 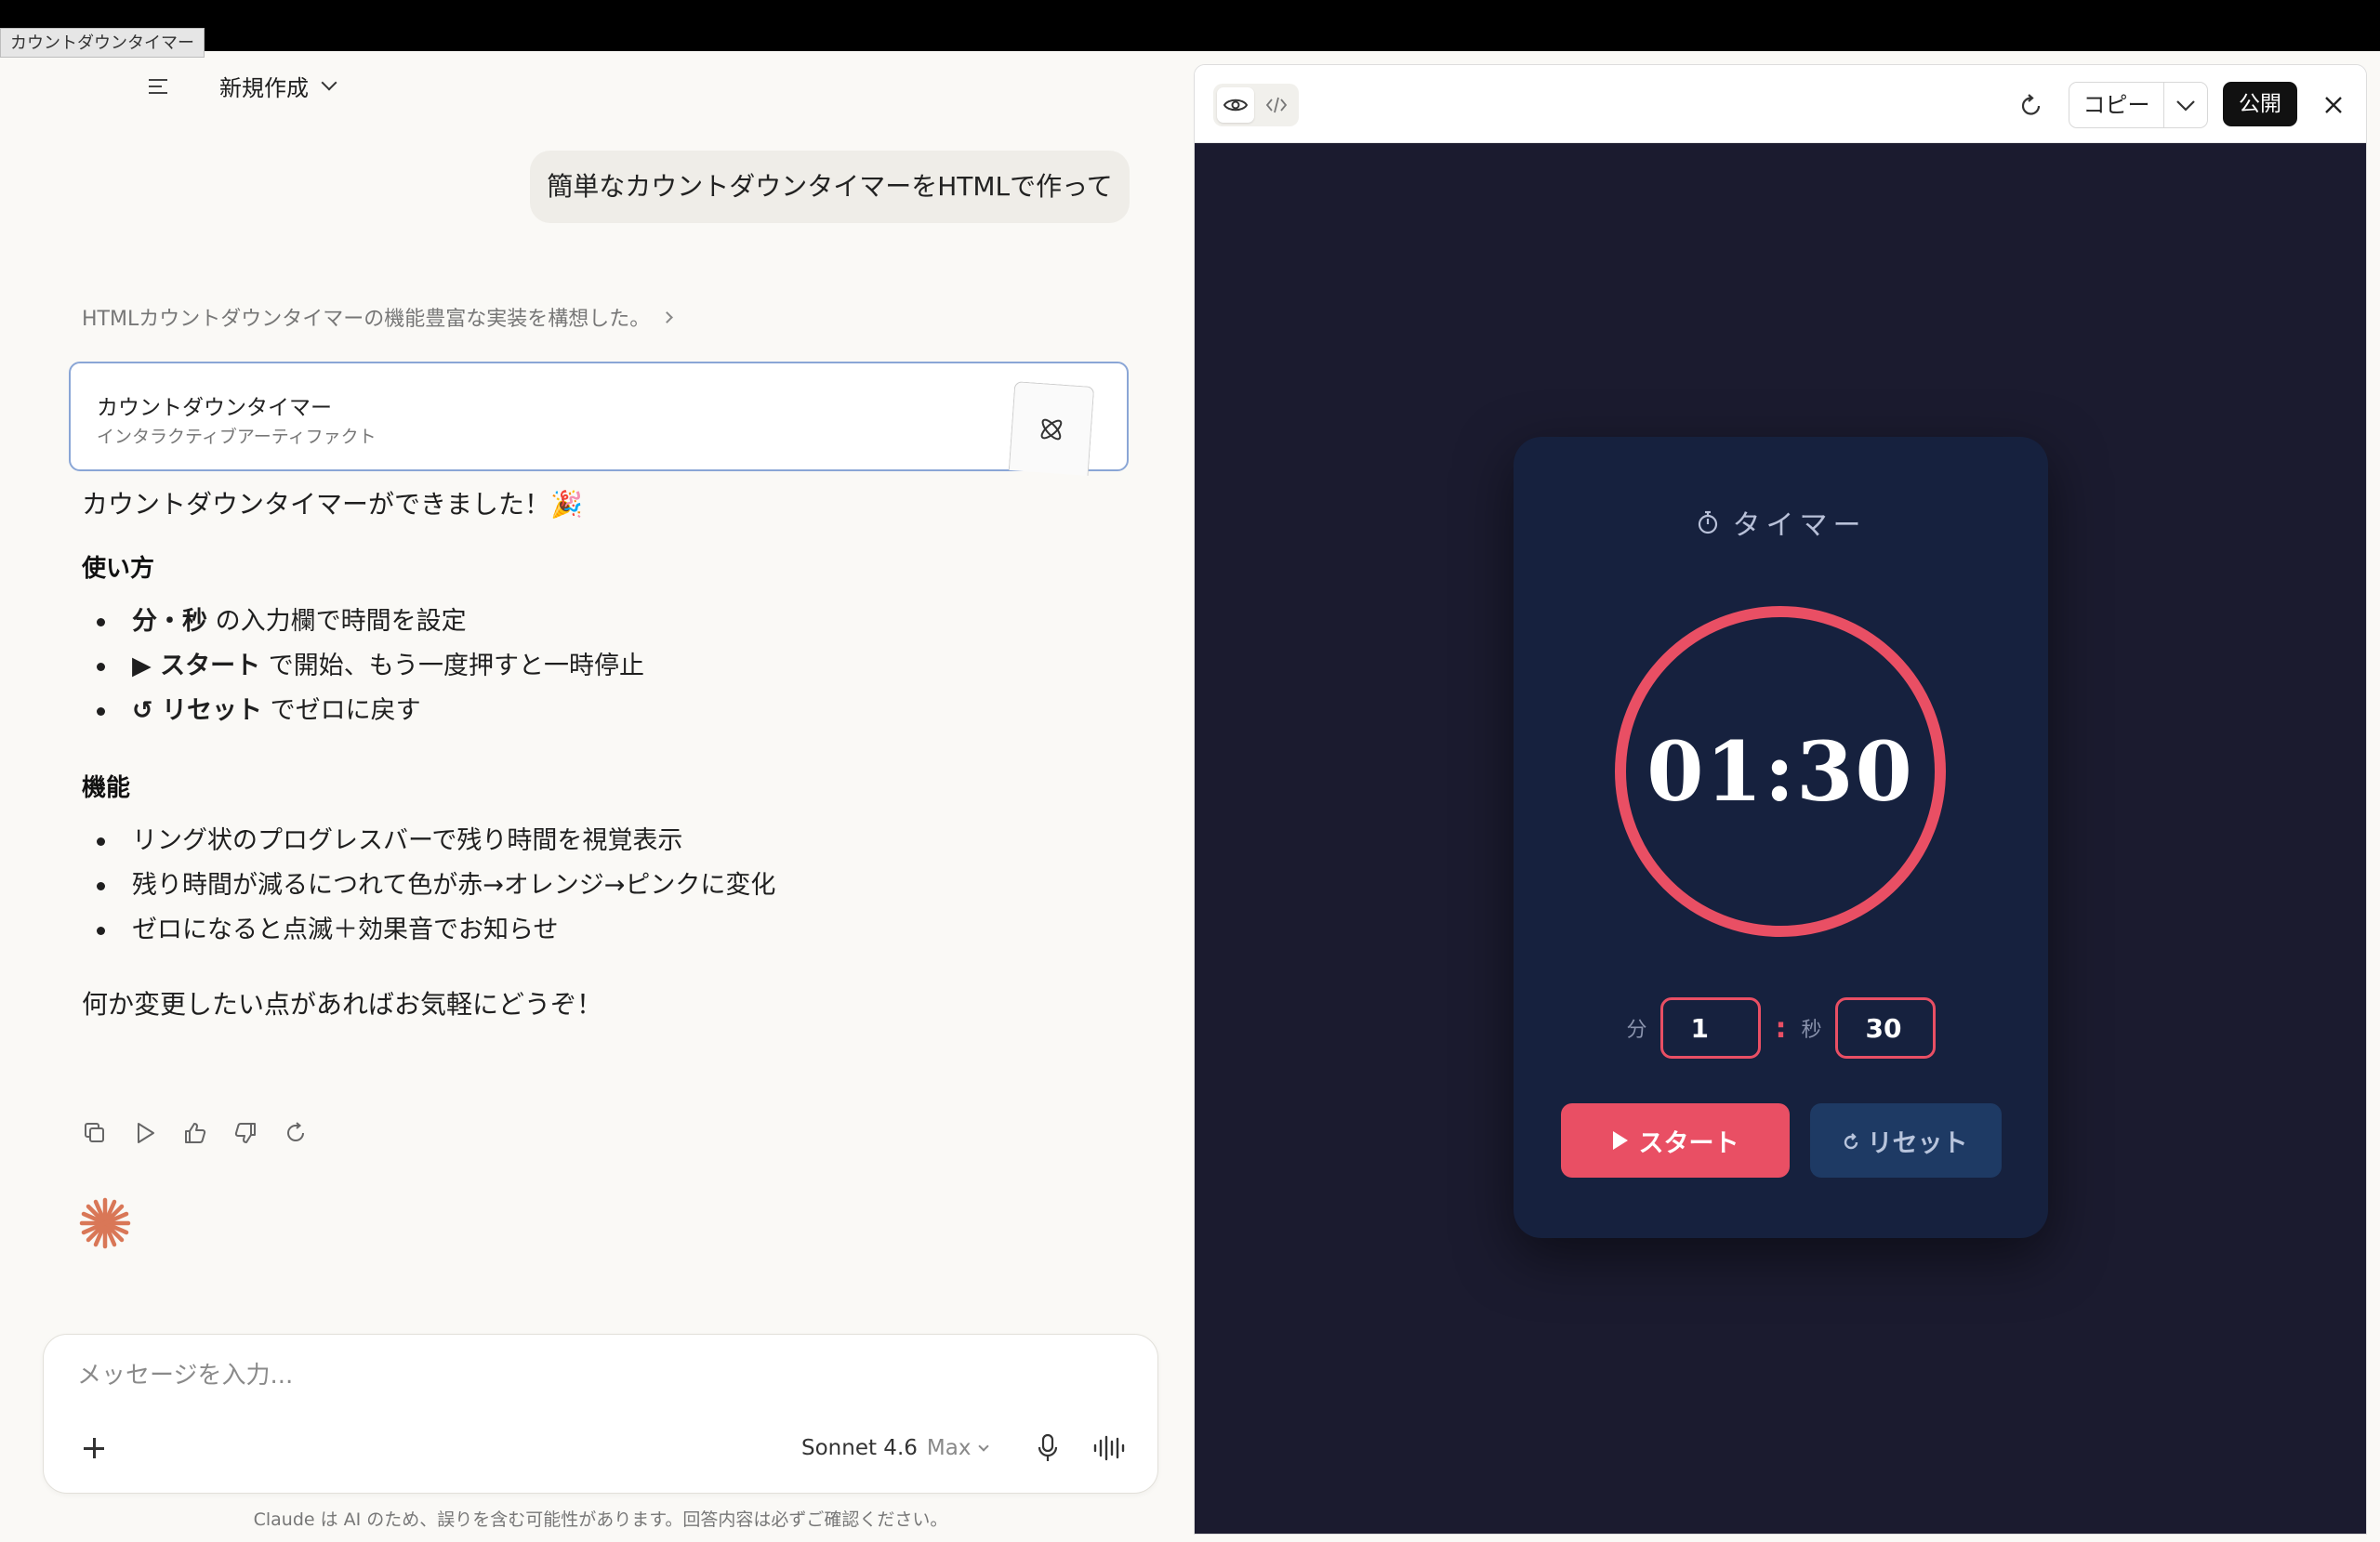 What do you see at coordinates (95, 1133) in the screenshot?
I see `copy-icon` at bounding box center [95, 1133].